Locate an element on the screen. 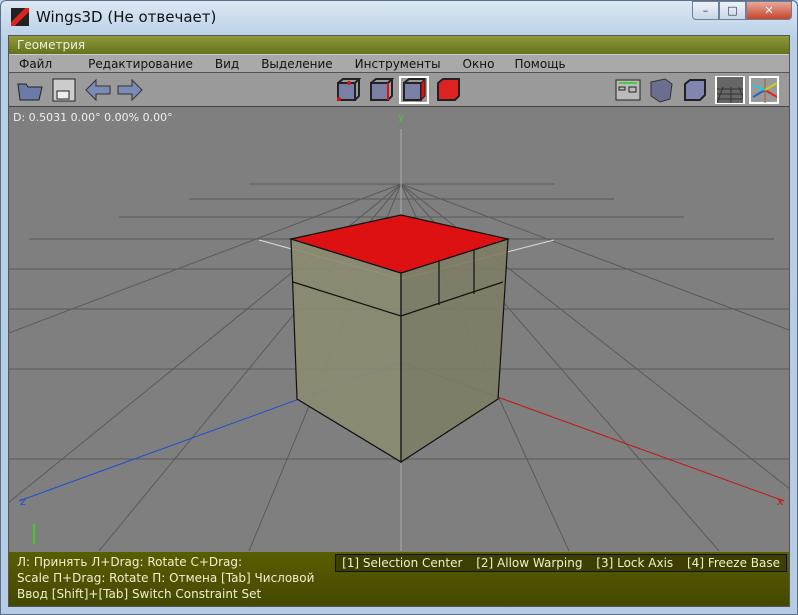 Image resolution: width=798 pixels, height=615 pixels. ground-grid-icon is located at coordinates (730, 90).